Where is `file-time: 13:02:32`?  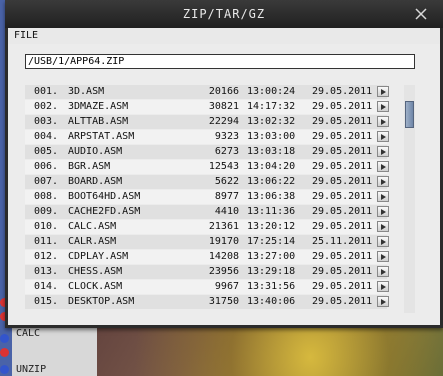
file-time: 13:02:32 is located at coordinates (271, 121).